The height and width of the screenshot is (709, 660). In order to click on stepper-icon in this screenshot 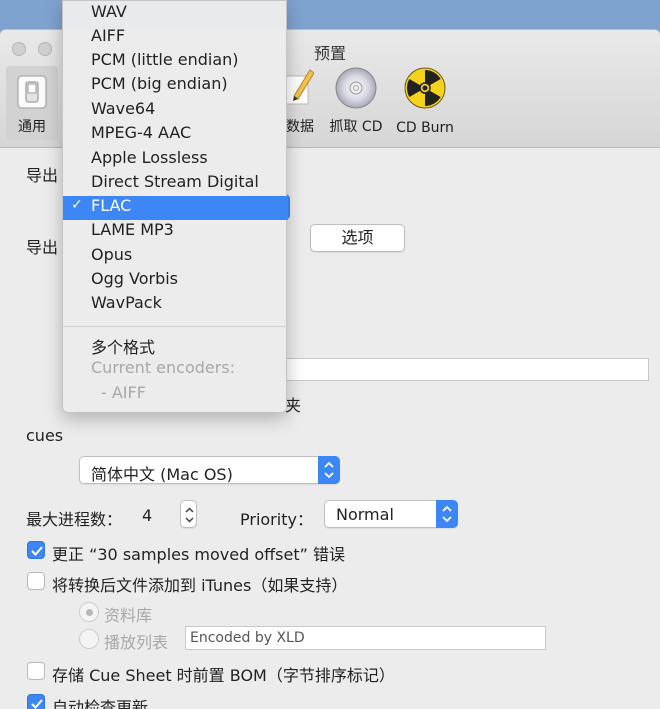, I will do `click(189, 515)`.